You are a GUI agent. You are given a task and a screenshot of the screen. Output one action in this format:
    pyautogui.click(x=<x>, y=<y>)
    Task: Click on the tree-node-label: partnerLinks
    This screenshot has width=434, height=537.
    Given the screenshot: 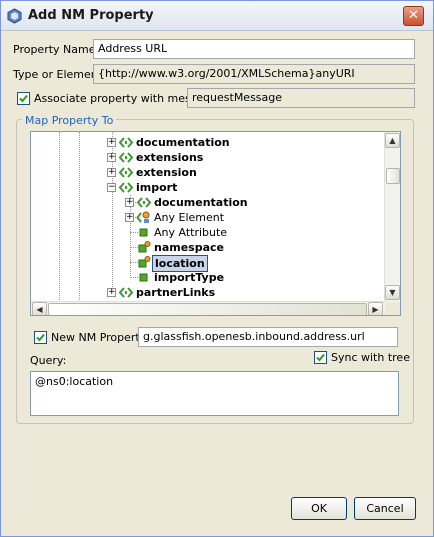 What is the action you would take?
    pyautogui.click(x=176, y=292)
    